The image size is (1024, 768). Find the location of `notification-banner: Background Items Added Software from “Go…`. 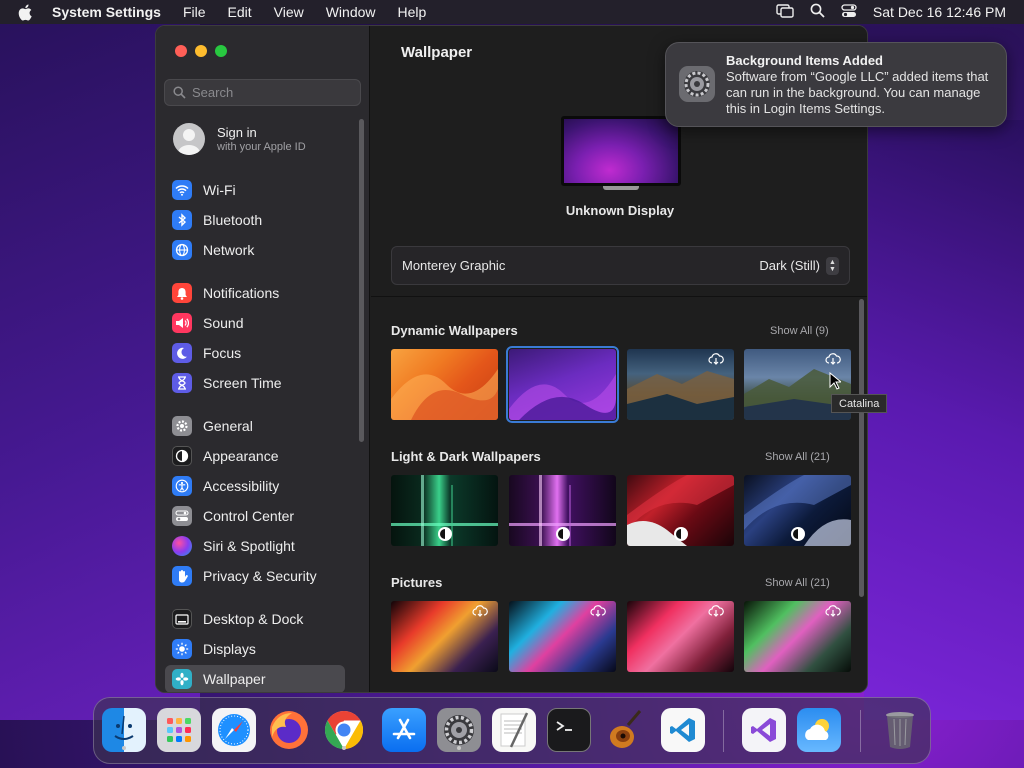

notification-banner: Background Items Added Software from “Go… is located at coordinates (836, 84).